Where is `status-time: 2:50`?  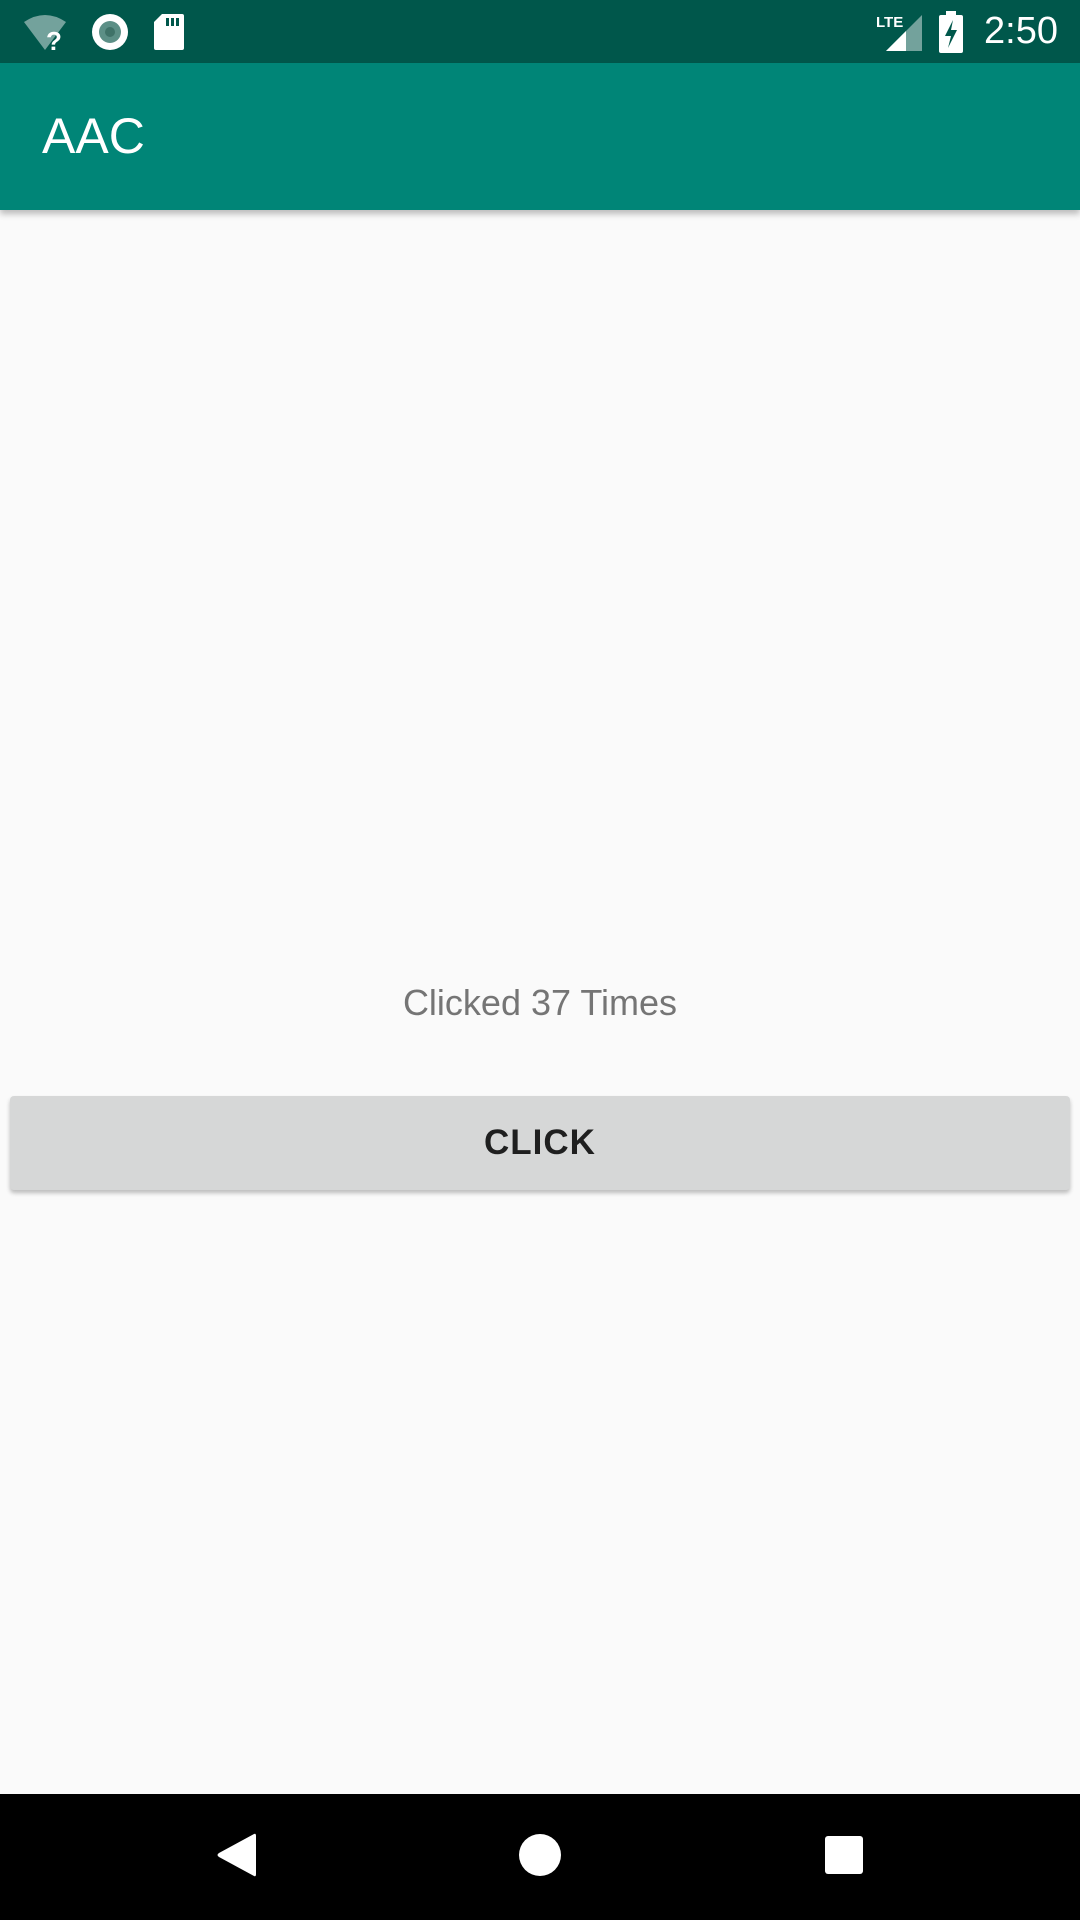 status-time: 2:50 is located at coordinates (1021, 31).